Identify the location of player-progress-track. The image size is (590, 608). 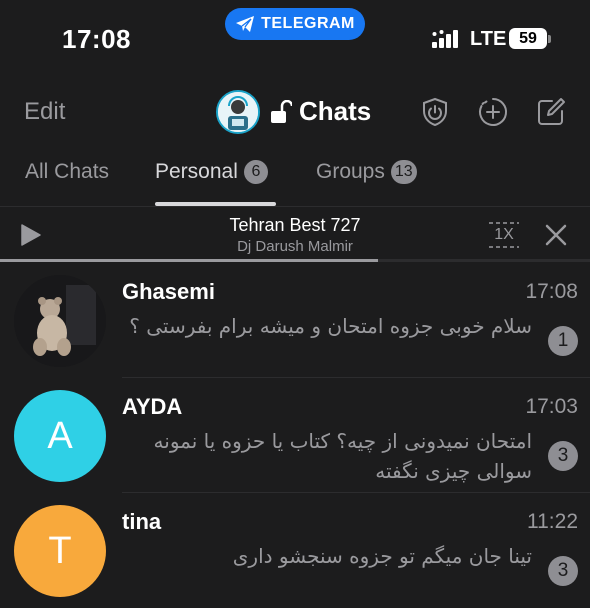
(295, 260).